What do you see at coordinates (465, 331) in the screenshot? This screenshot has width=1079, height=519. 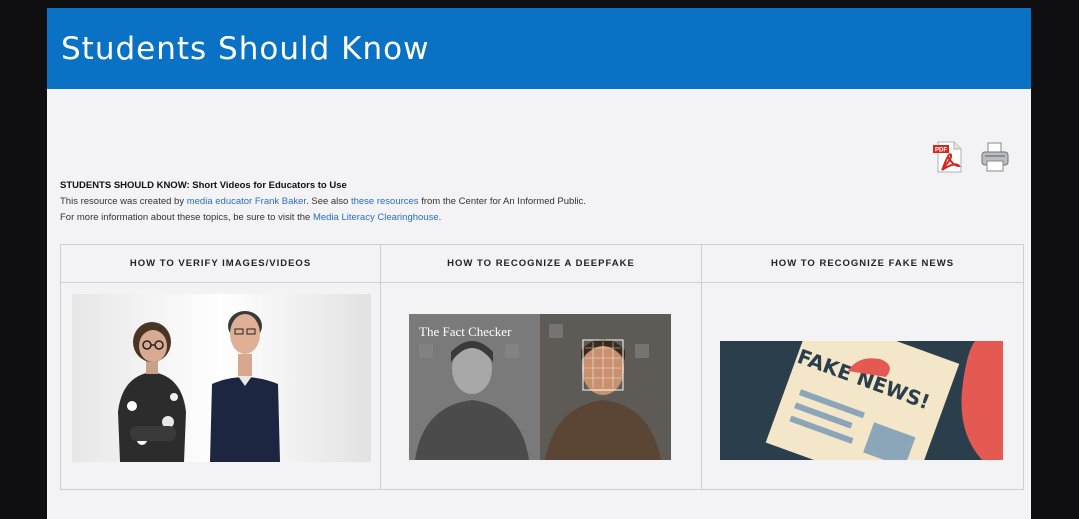 I see `fact-checker-caption: The Fact Checker` at bounding box center [465, 331].